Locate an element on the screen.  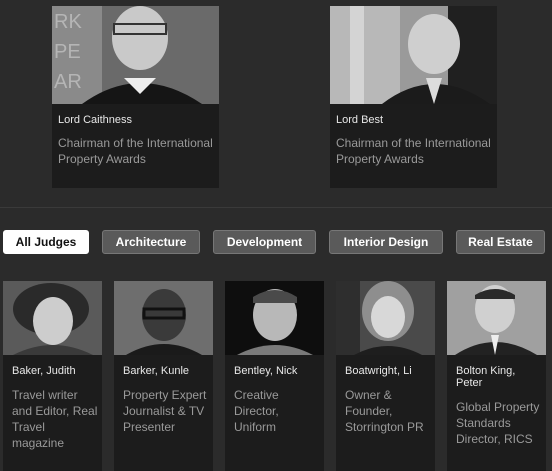
judge-name: Lord Best is located at coordinates (360, 120).